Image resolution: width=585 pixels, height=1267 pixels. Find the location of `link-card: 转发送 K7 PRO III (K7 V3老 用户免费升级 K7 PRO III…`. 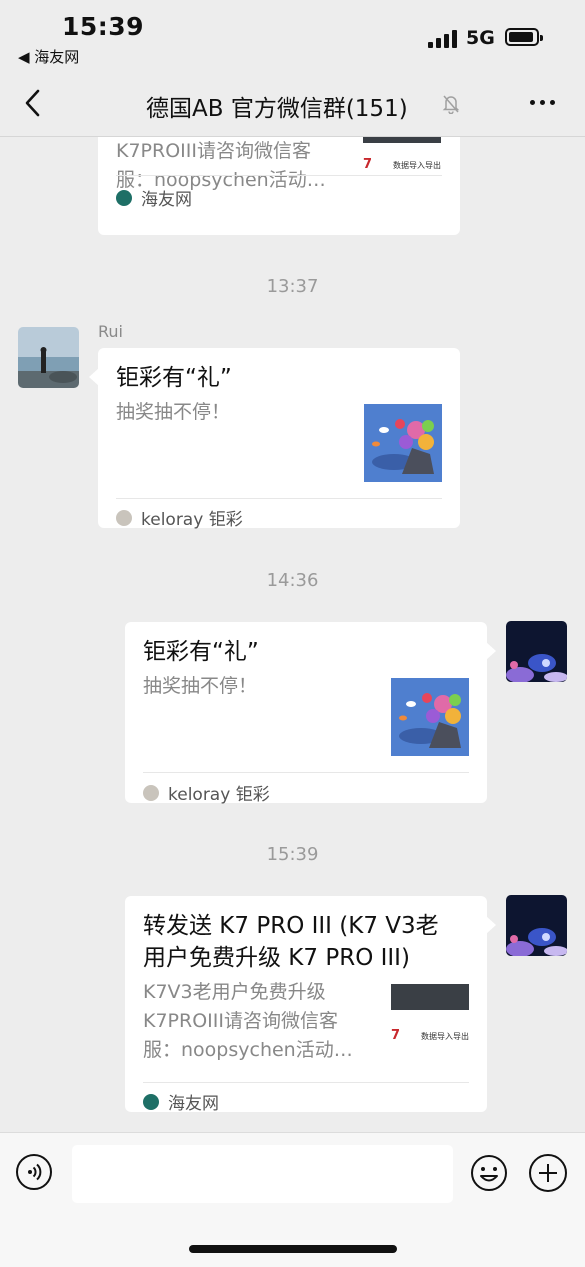

link-card: 转发送 K7 PRO III (K7 V3老 用户免费升级 K7 PRO III… is located at coordinates (310, 1005).